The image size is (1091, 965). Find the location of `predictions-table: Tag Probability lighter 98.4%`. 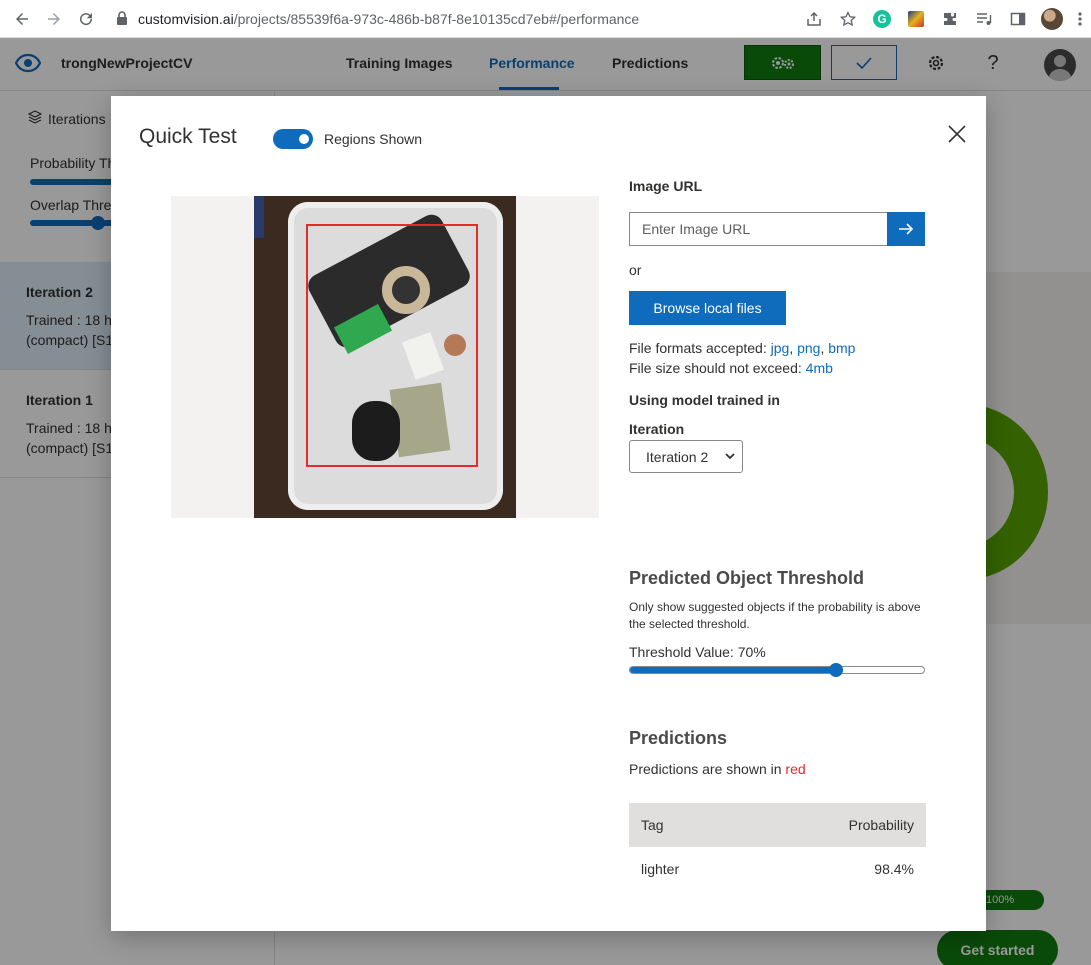

predictions-table: Tag Probability lighter 98.4% is located at coordinates (777, 847).